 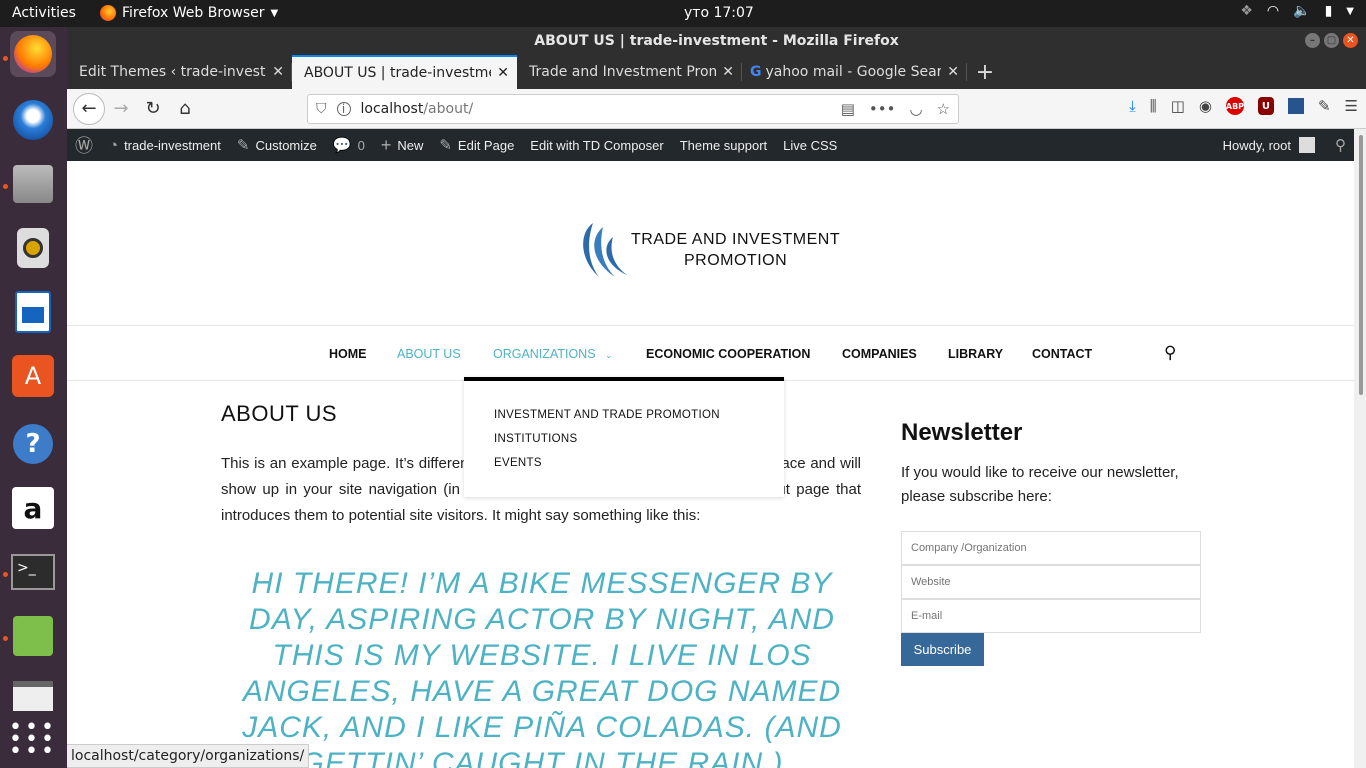 I want to click on howdy-account: Howdy, root, so click(x=1257, y=145).